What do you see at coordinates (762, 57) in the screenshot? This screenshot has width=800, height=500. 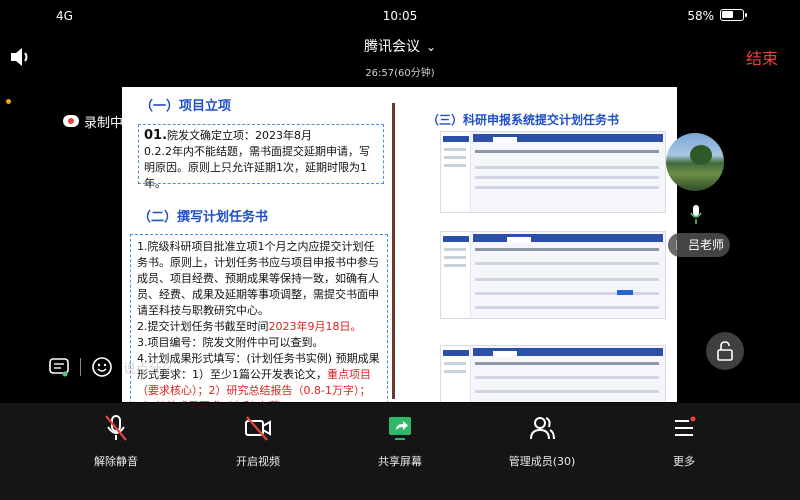 I see `end-meeting-button: 结束` at bounding box center [762, 57].